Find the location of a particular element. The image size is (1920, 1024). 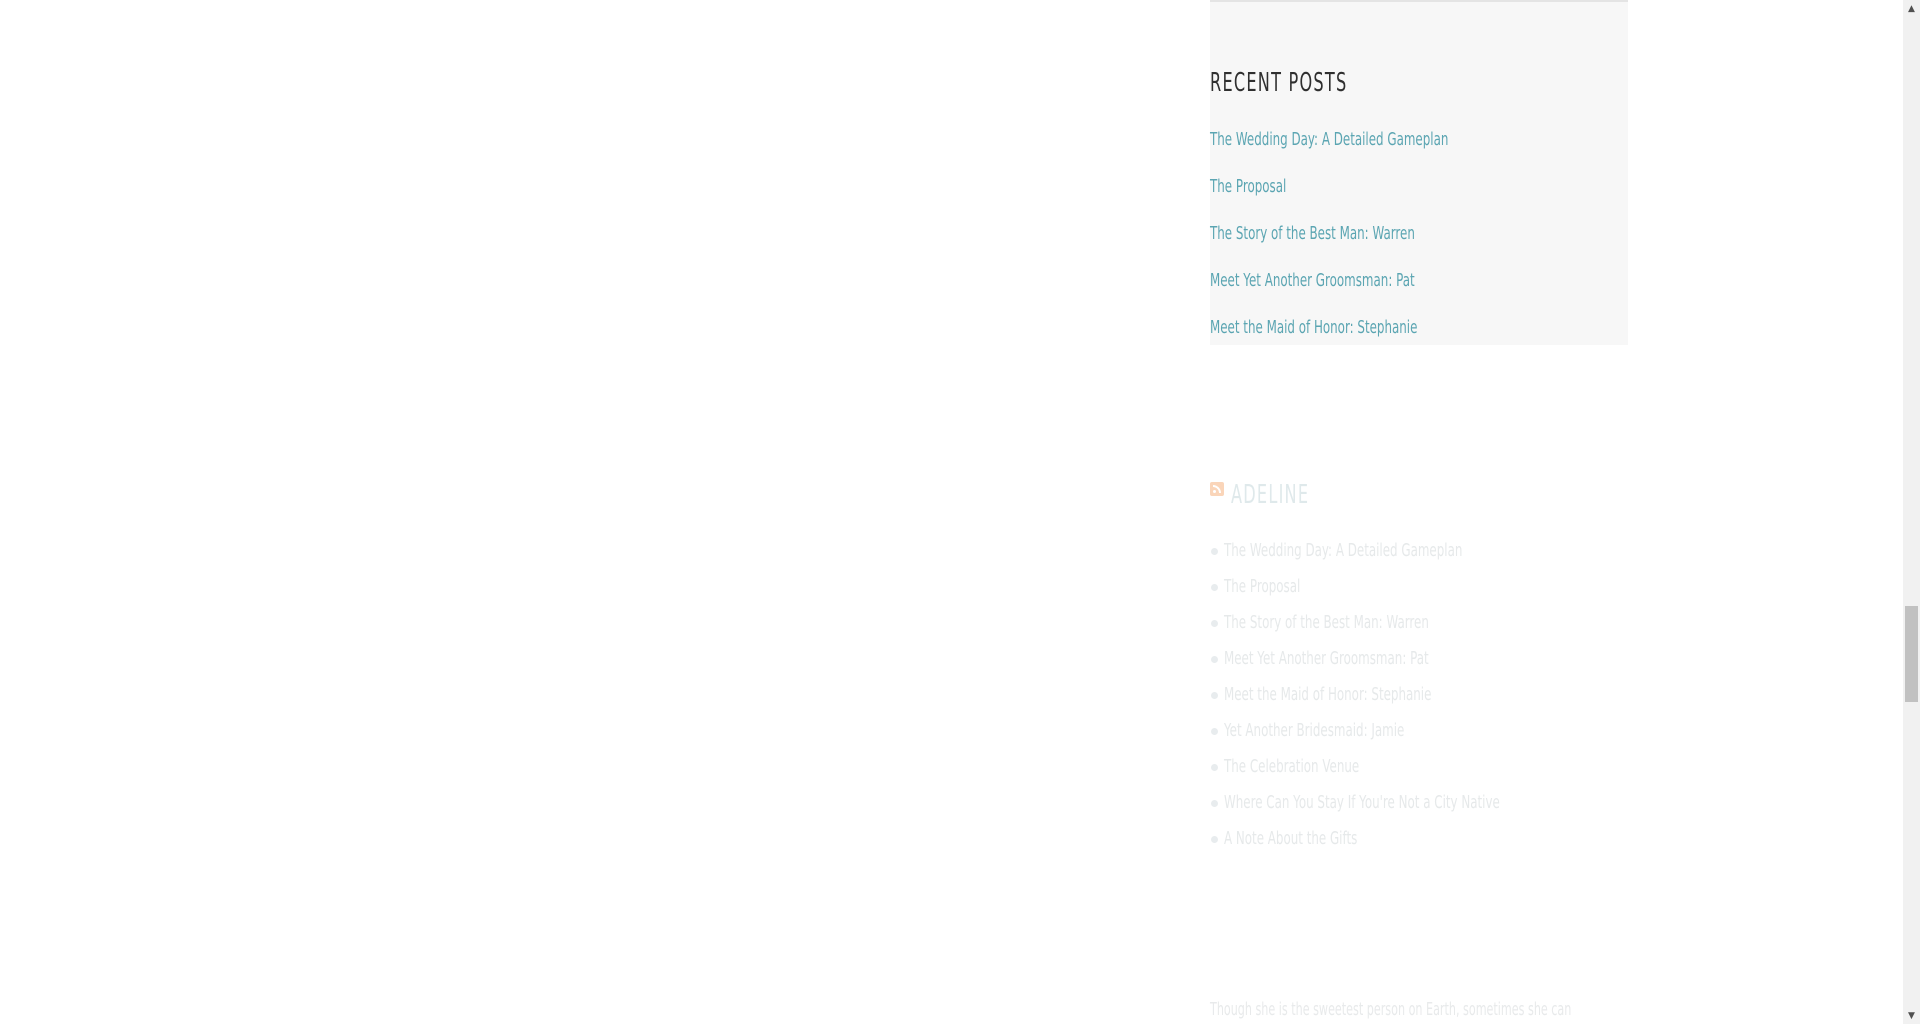

recent-posts-title: RECENT POSTS is located at coordinates (1279, 83).